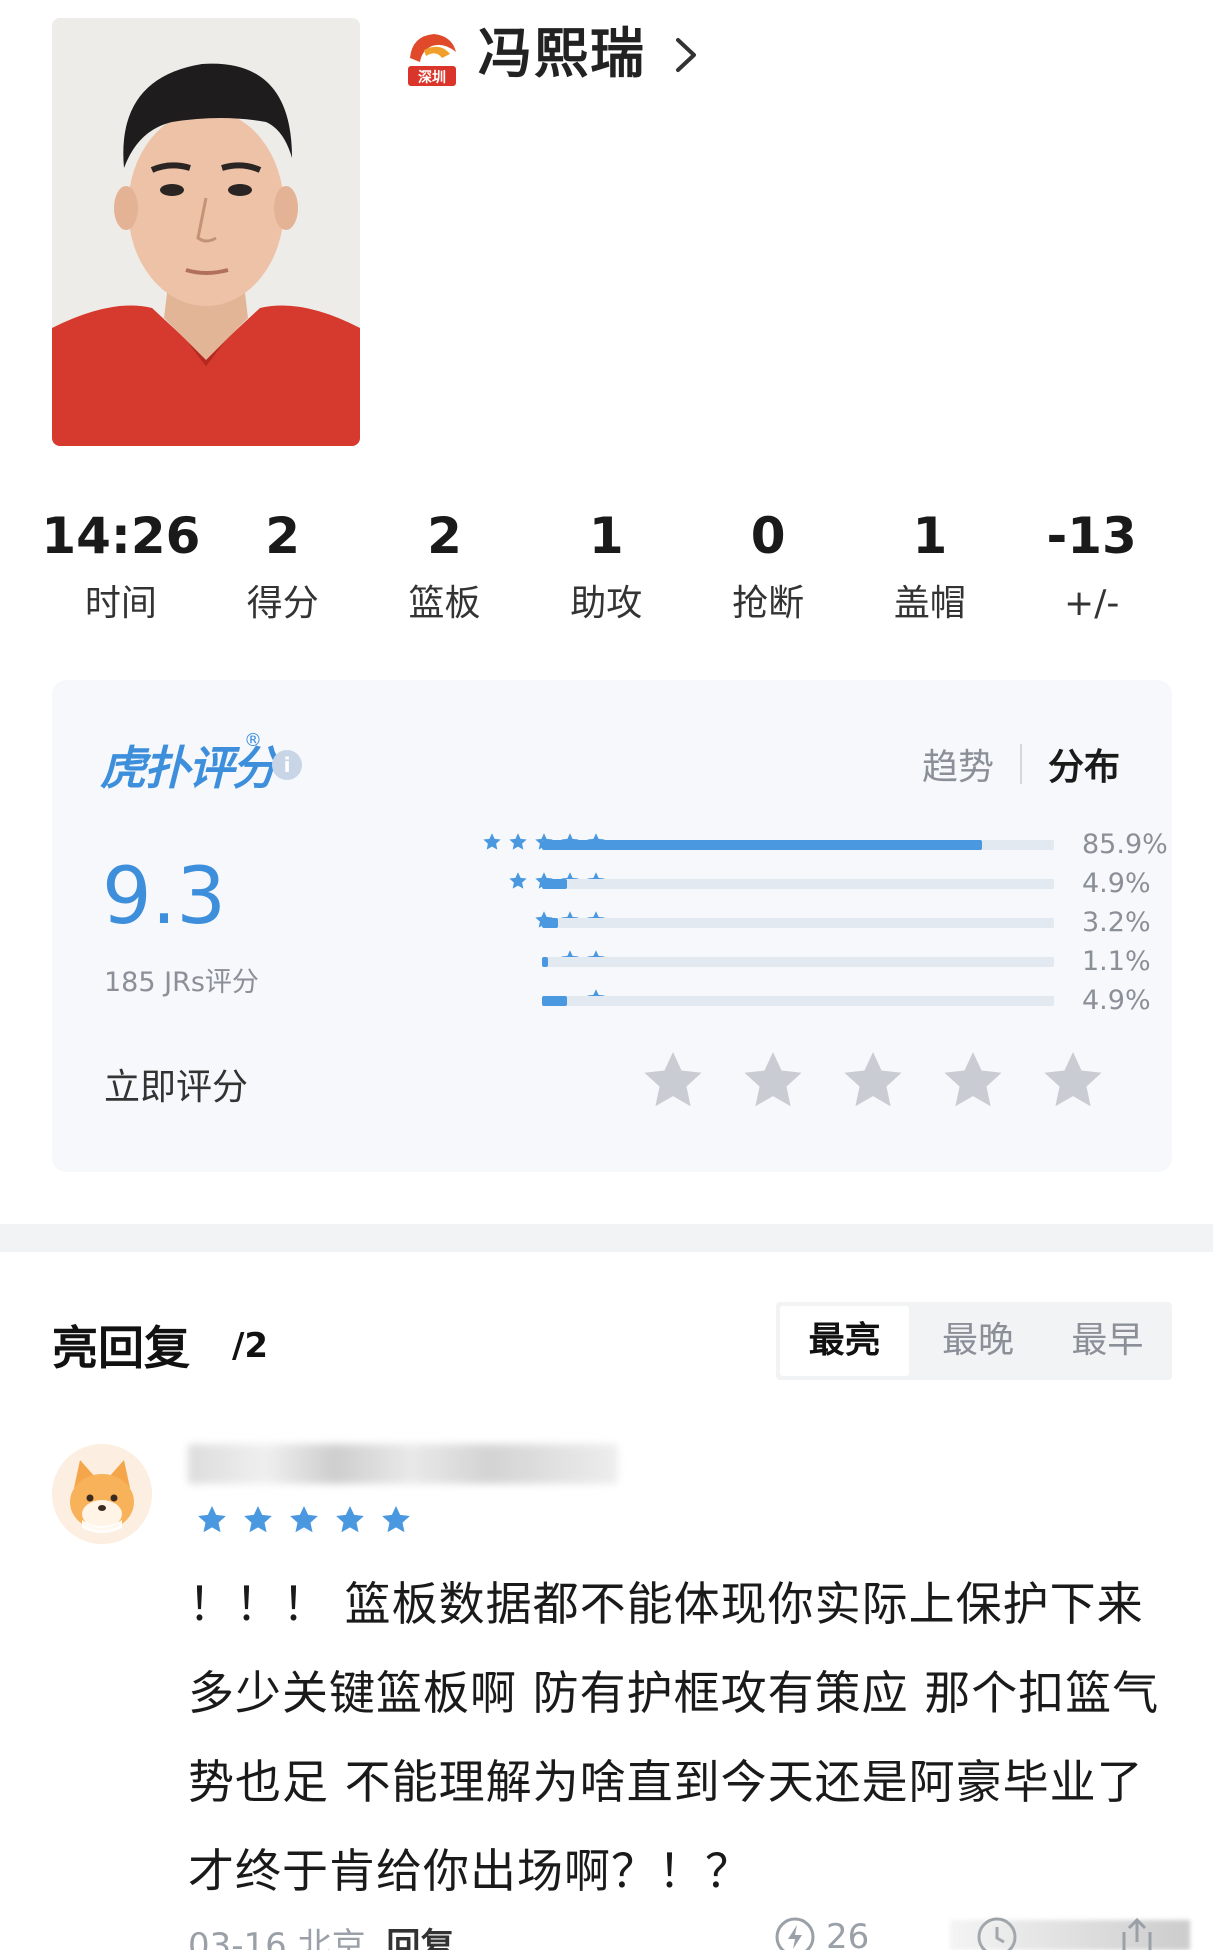 This screenshot has width=1213, height=1950. I want to click on stat-assists: 1 助攻, so click(606, 568).